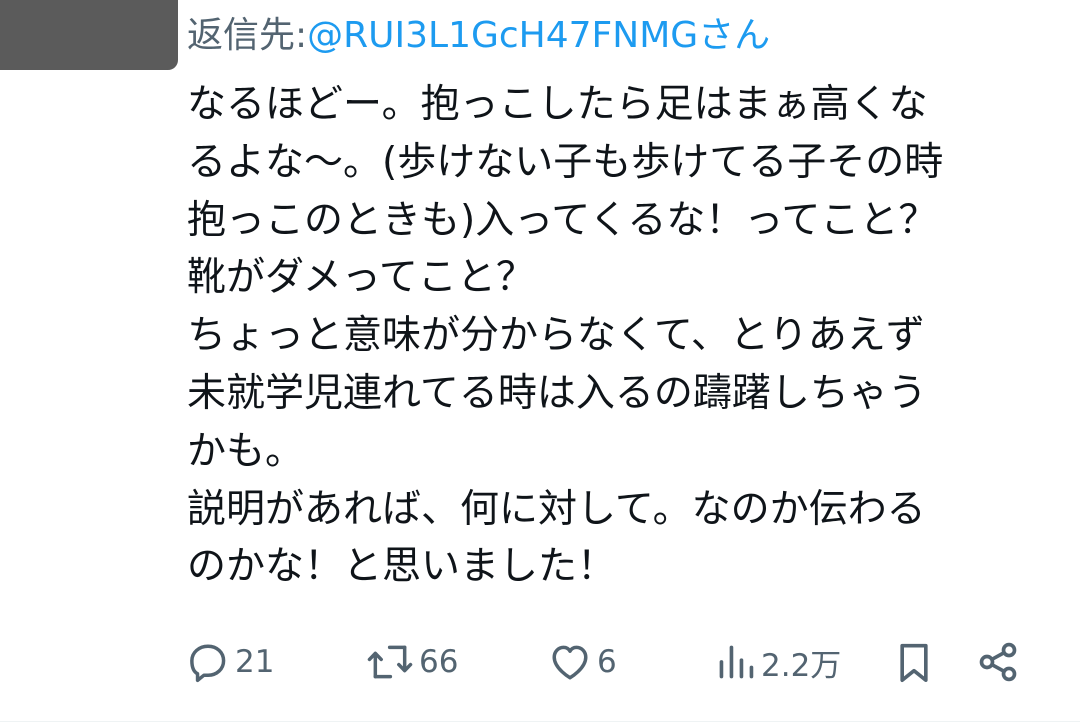 This screenshot has height=722, width=1080. What do you see at coordinates (556, 336) in the screenshot?
I see `tweet-text-line: ちょっと意味が分からなくて、とりあえず` at bounding box center [556, 336].